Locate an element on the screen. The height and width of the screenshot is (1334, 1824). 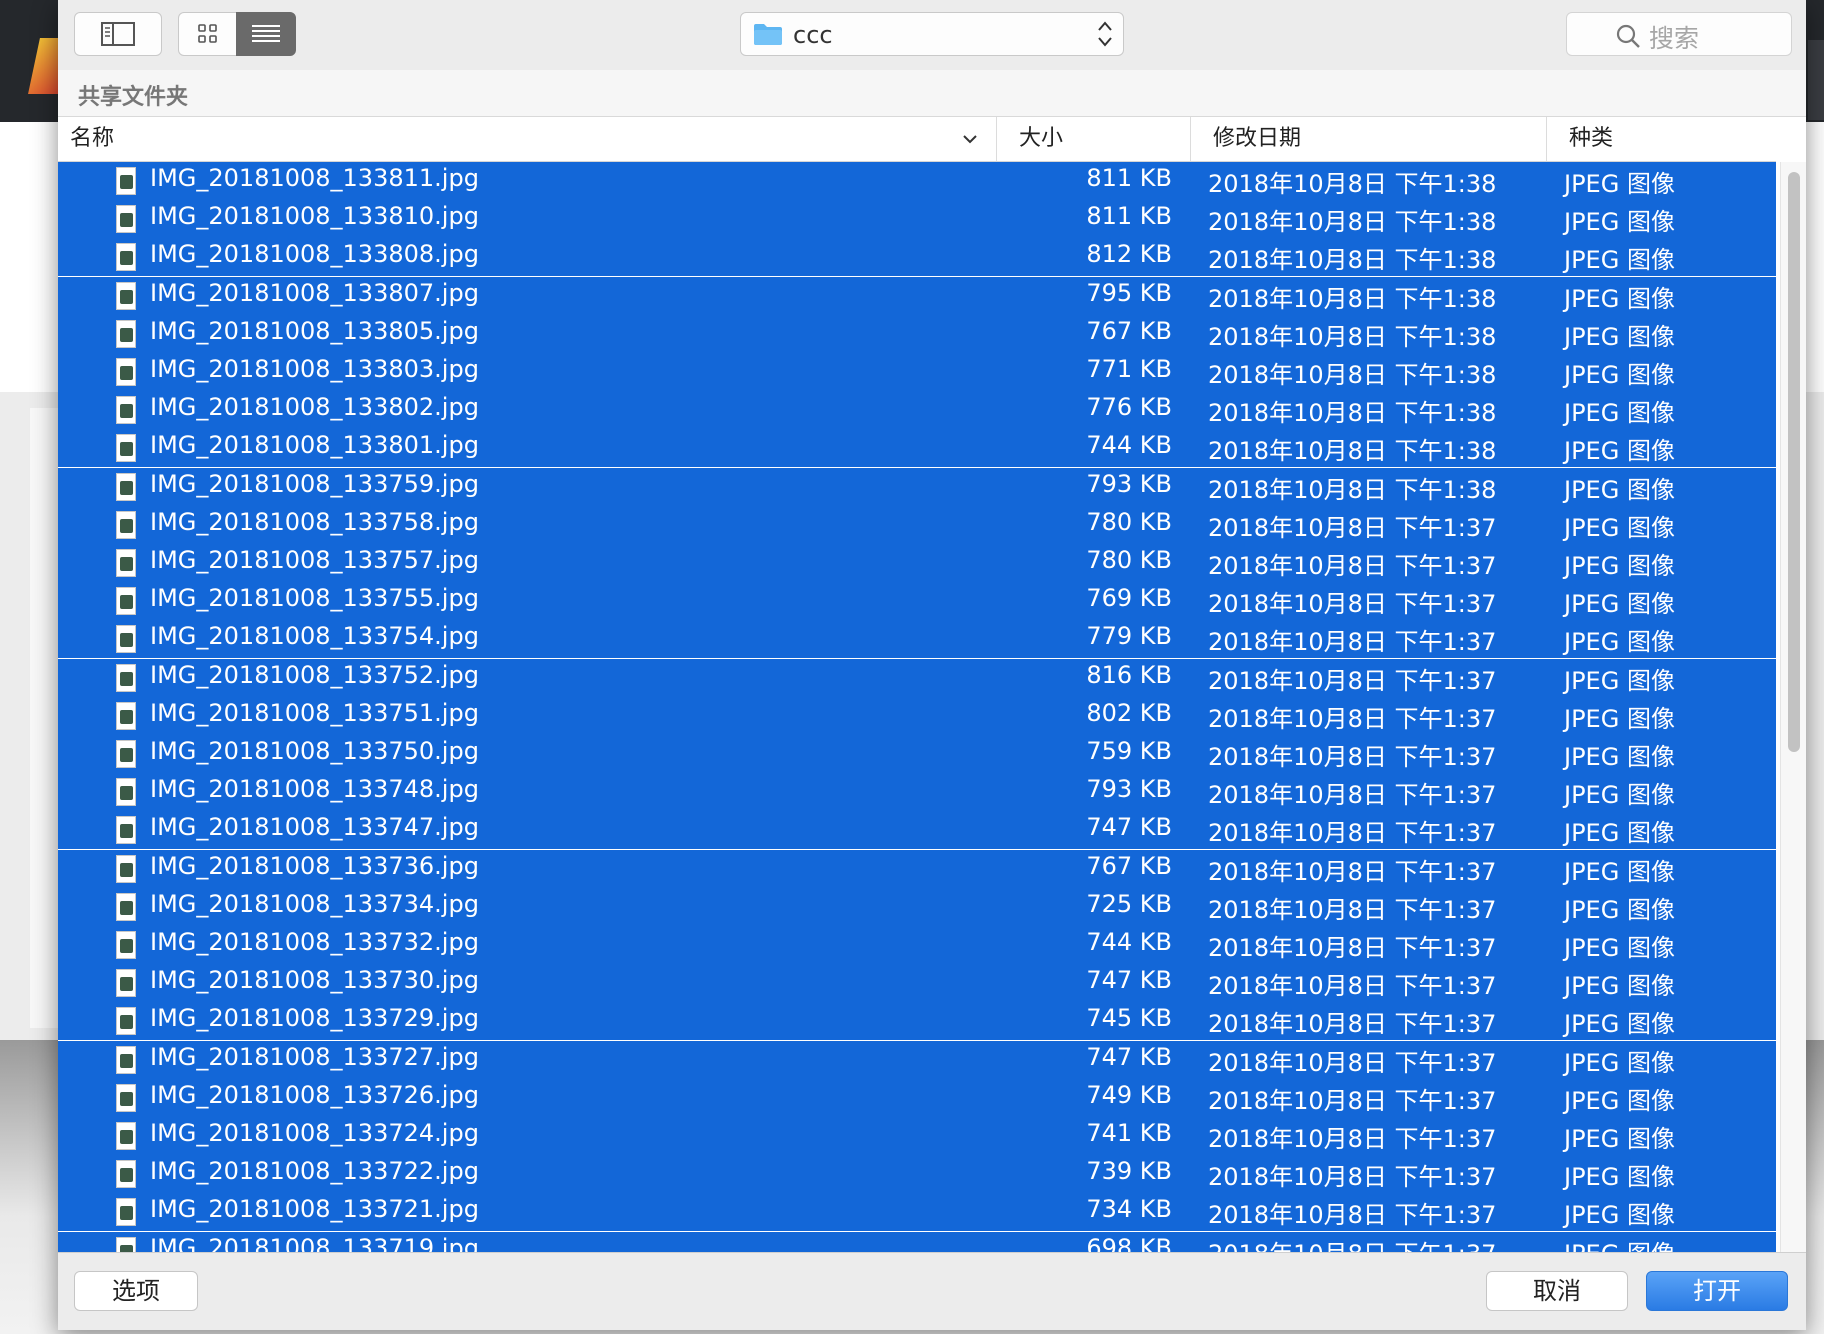
background-app-edge is located at coordinates (1816, 80).